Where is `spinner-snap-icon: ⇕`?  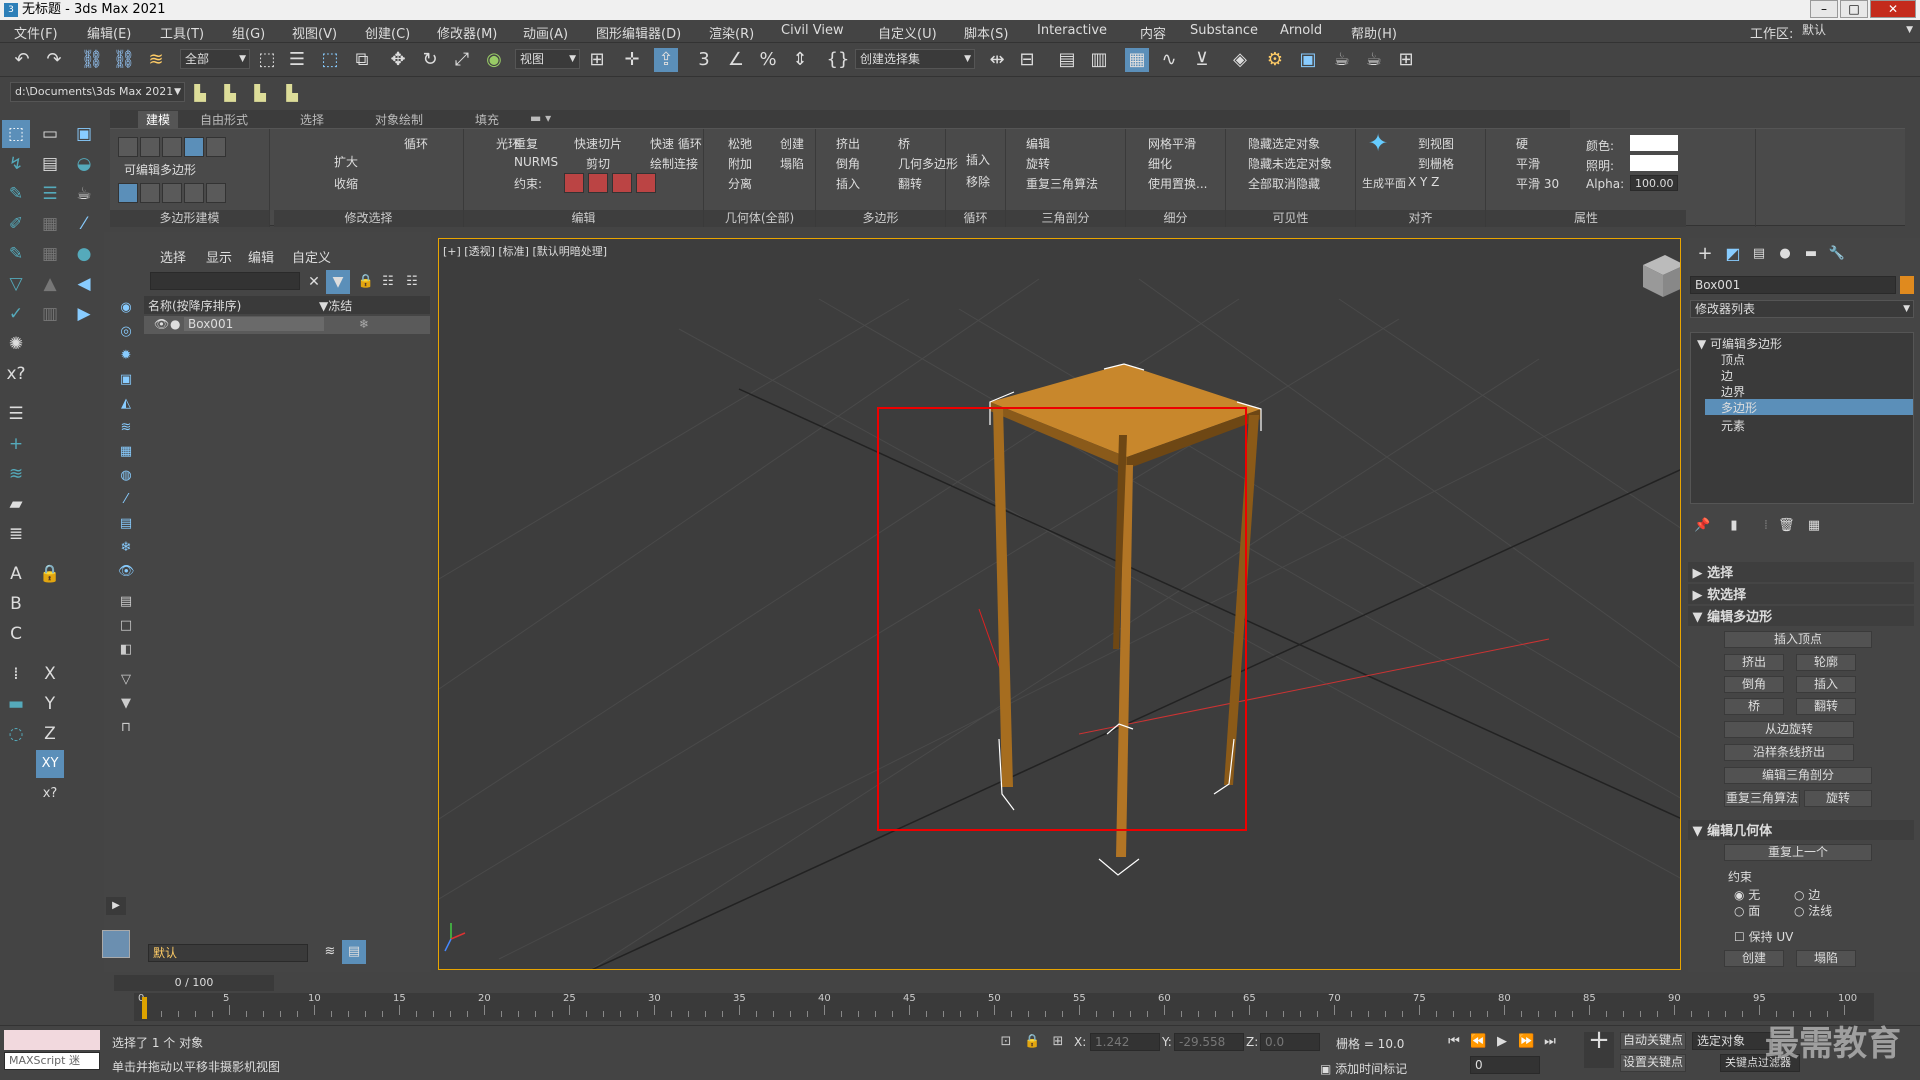
spinner-snap-icon: ⇕ is located at coordinates (800, 60).